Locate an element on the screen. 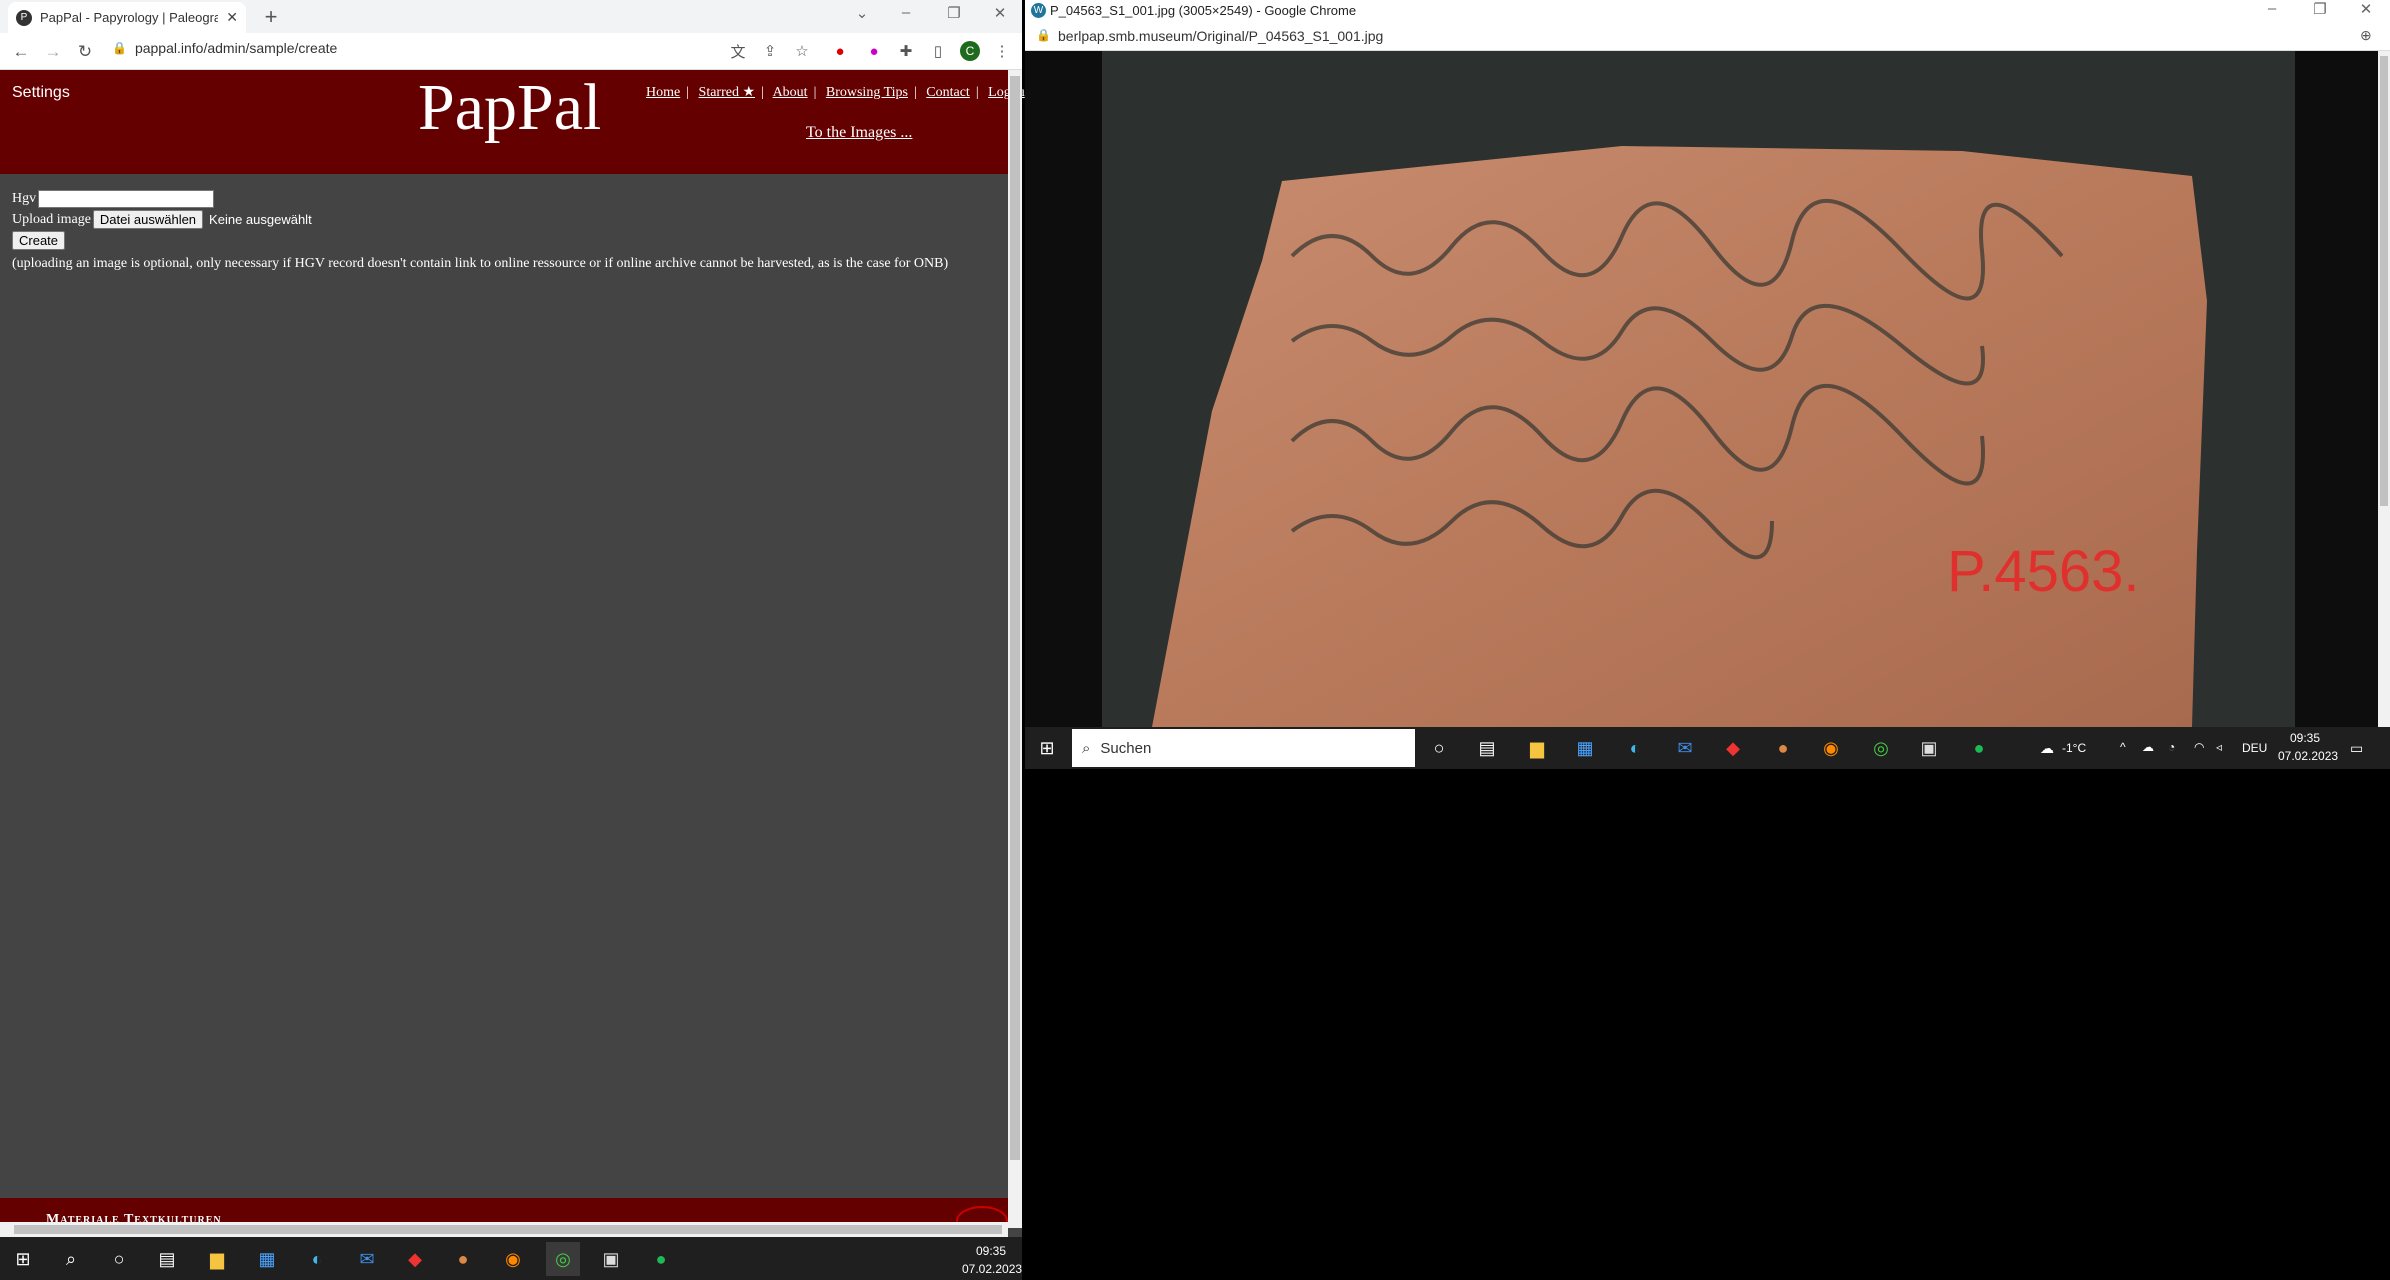  tab-search-icon: ⌄ is located at coordinates (862, 13).